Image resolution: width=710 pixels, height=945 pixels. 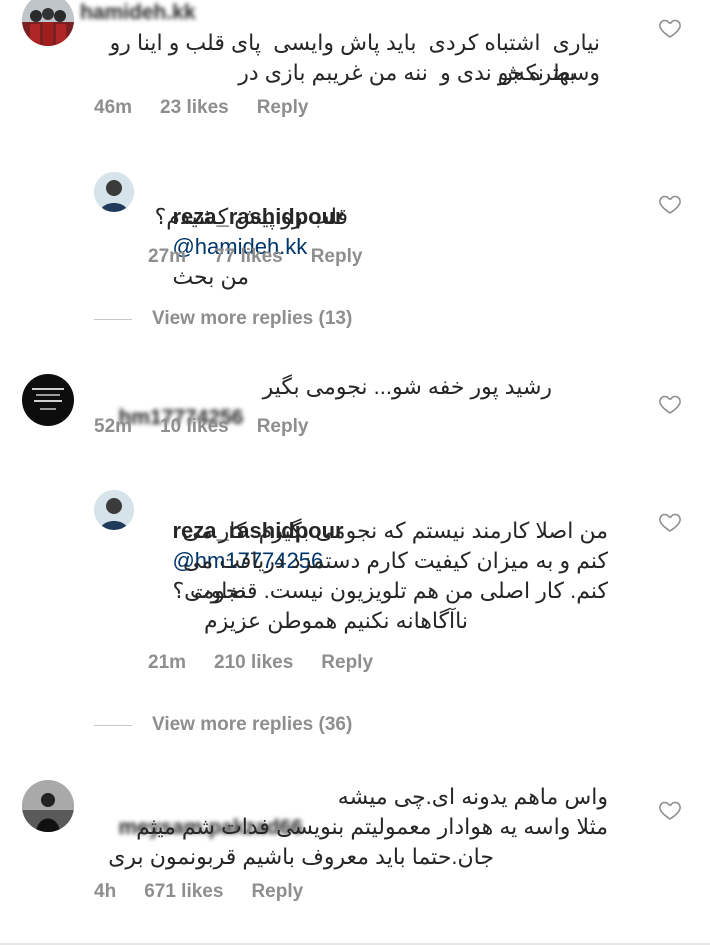 I want to click on comment-text-line: جان.حتما باید معروف باشیم قربونمون بری, so click(x=301, y=856).